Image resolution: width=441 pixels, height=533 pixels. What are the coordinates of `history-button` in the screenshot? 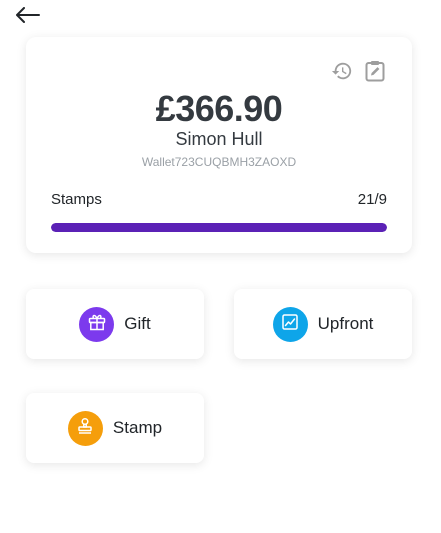 It's located at (342, 73).